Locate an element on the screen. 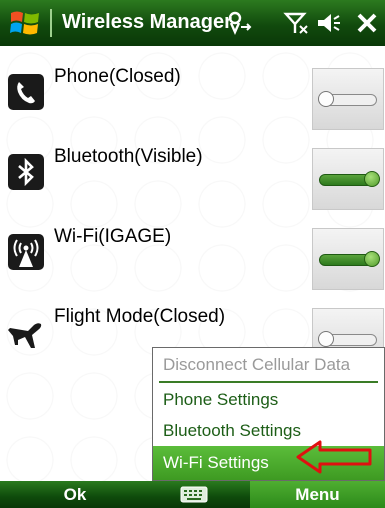  data-connection-icon is located at coordinates (239, 23).